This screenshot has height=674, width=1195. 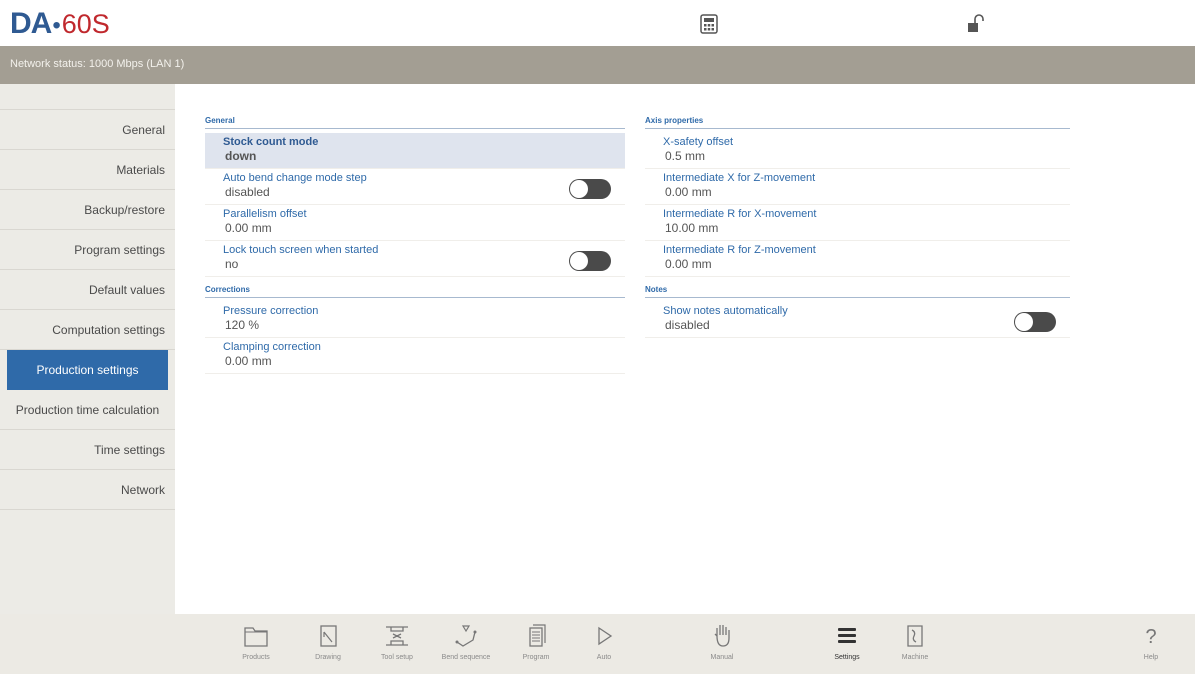 I want to click on sidebar-item-production-time-calculation: Production time calculation, so click(x=87, y=410).